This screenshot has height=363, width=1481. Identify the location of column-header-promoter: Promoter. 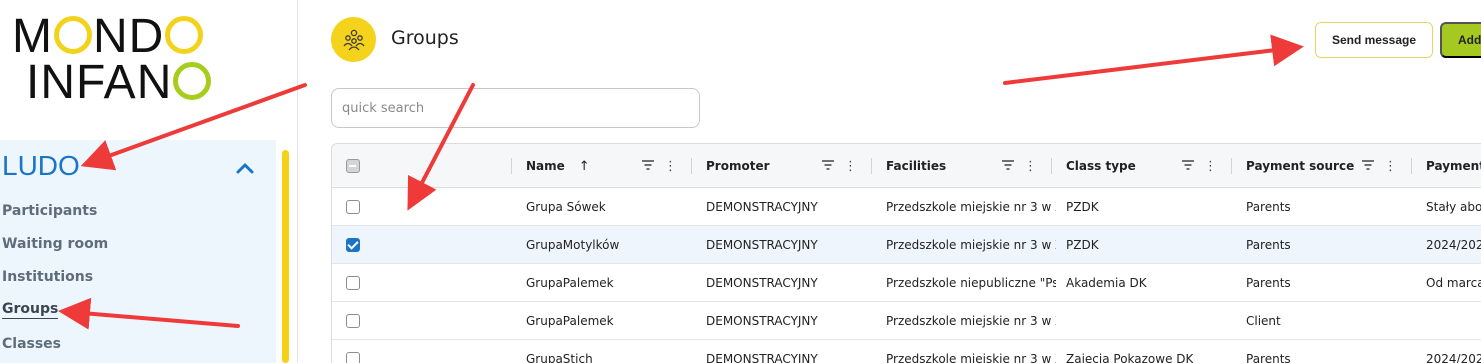
(738, 166).